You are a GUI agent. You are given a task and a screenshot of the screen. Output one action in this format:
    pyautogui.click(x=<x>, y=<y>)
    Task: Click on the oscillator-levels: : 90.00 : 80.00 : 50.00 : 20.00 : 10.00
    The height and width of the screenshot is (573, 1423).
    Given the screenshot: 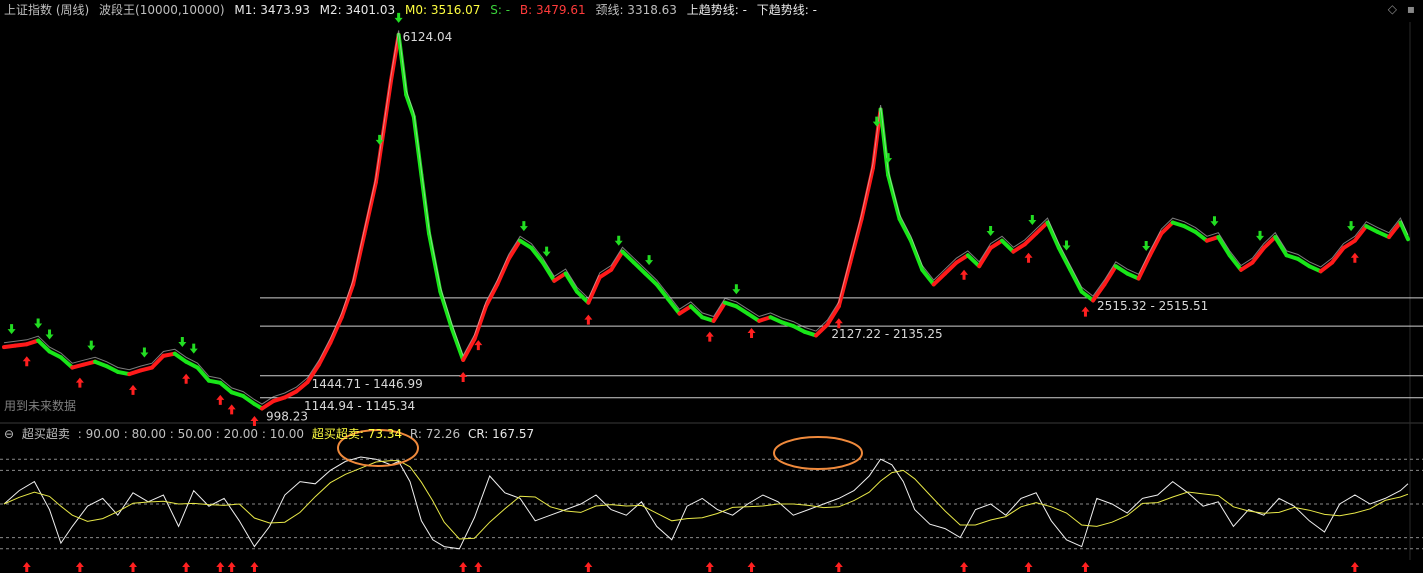 What is the action you would take?
    pyautogui.click(x=191, y=434)
    